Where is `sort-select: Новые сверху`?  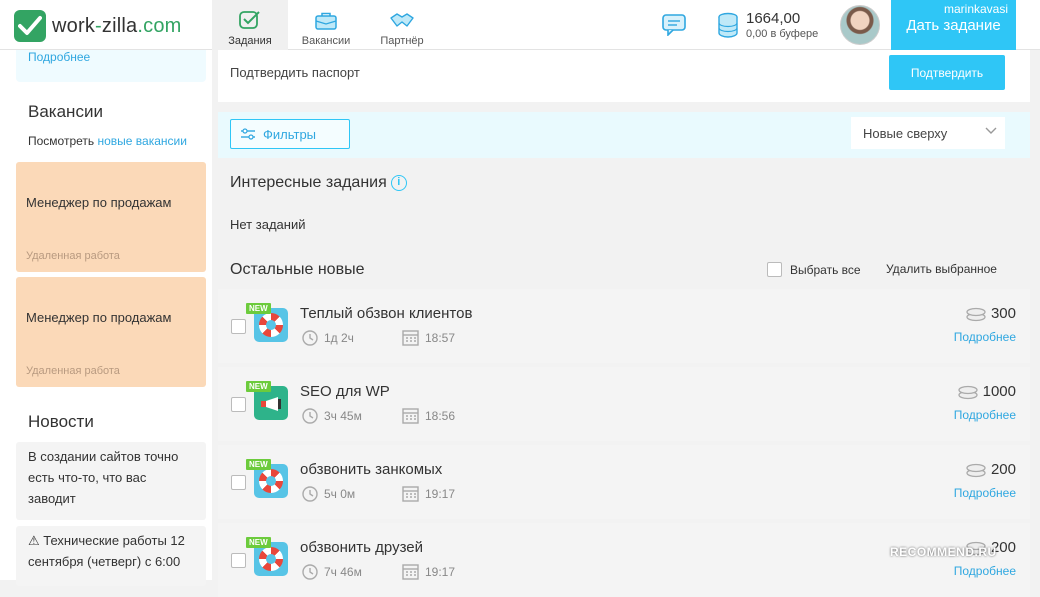
sort-select: Новые сверху is located at coordinates (928, 133).